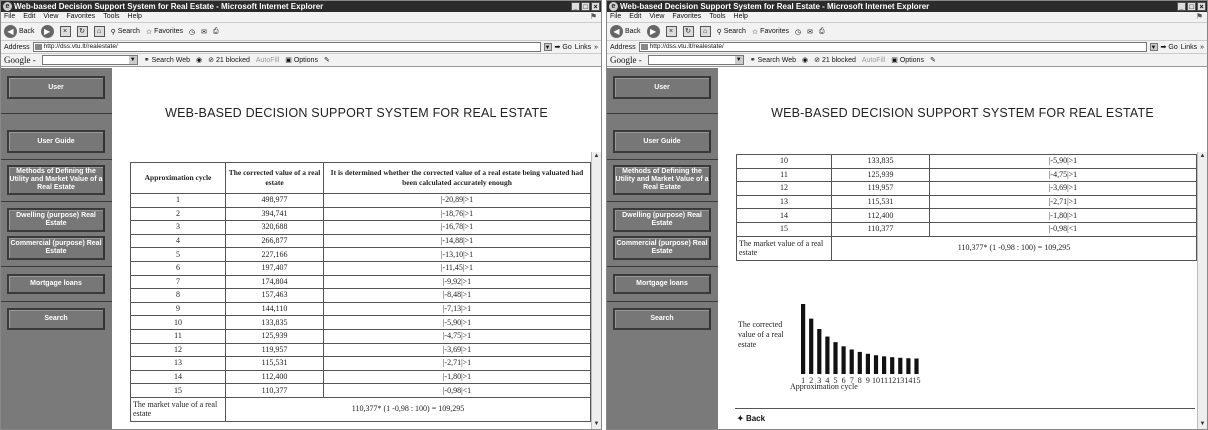 This screenshot has height=430, width=1208. Describe the element at coordinates (178, 295) in the screenshot. I see `cell-cycle: 8` at that location.